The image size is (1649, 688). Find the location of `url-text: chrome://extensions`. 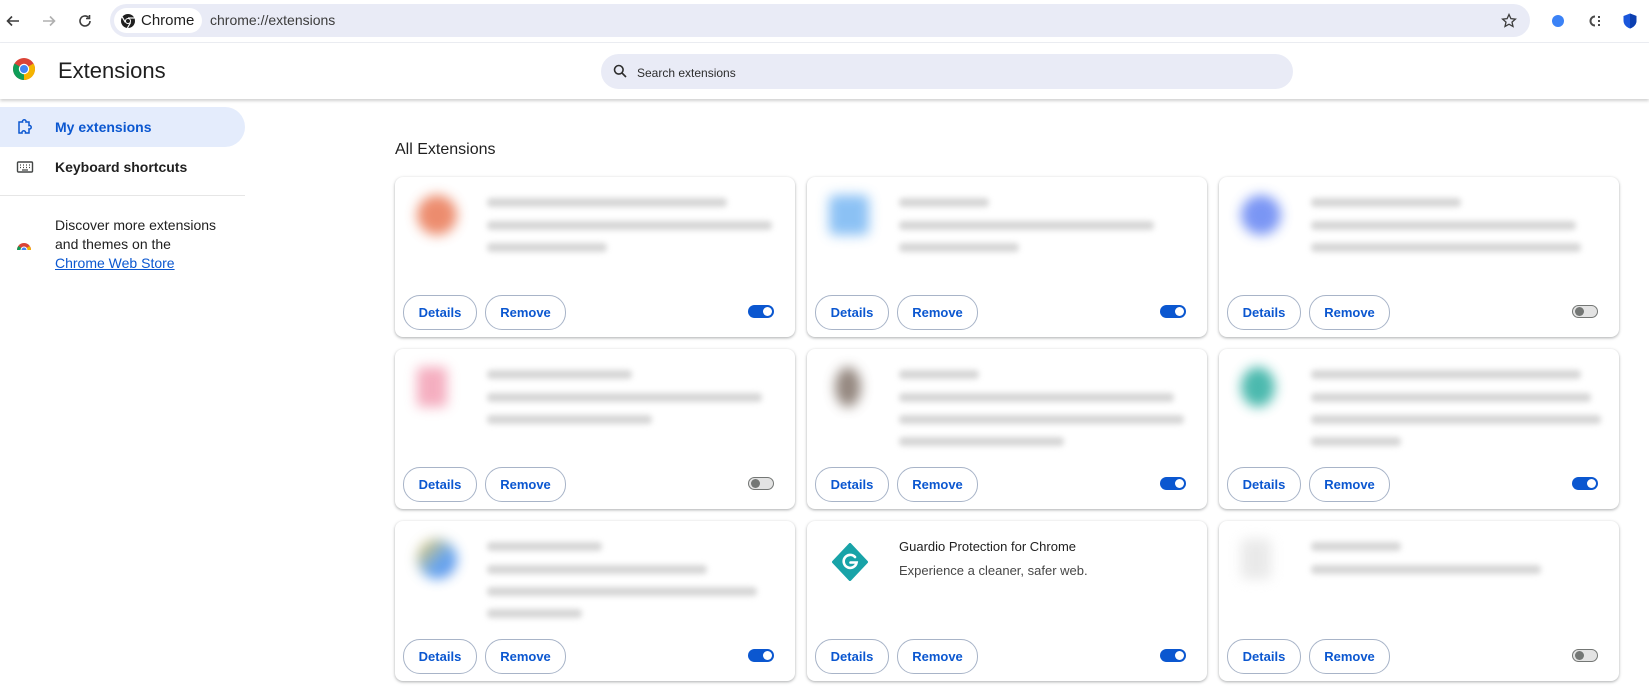

url-text: chrome://extensions is located at coordinates (272, 20).